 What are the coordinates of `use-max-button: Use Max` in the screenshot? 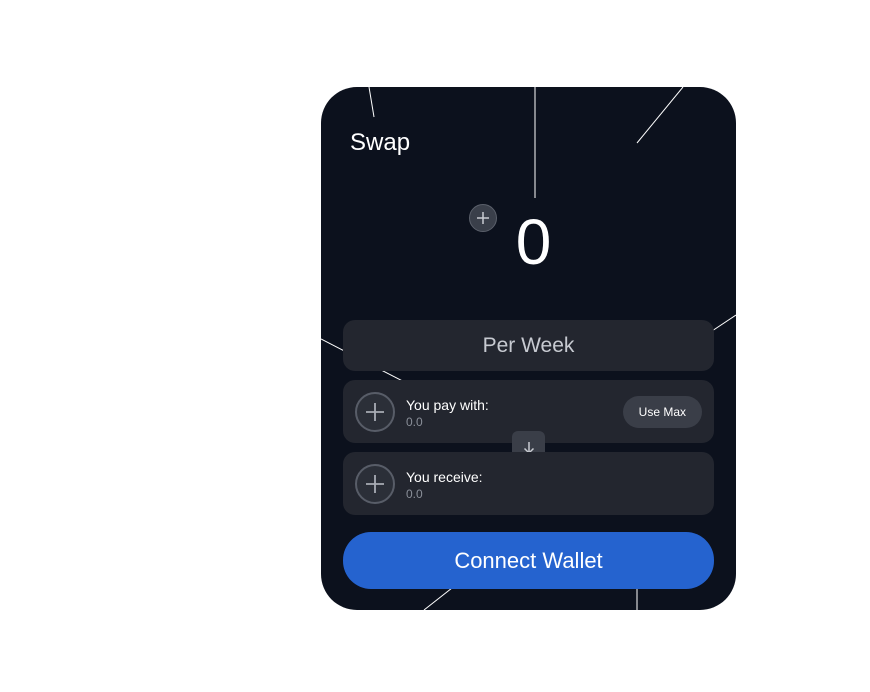 It's located at (662, 412).